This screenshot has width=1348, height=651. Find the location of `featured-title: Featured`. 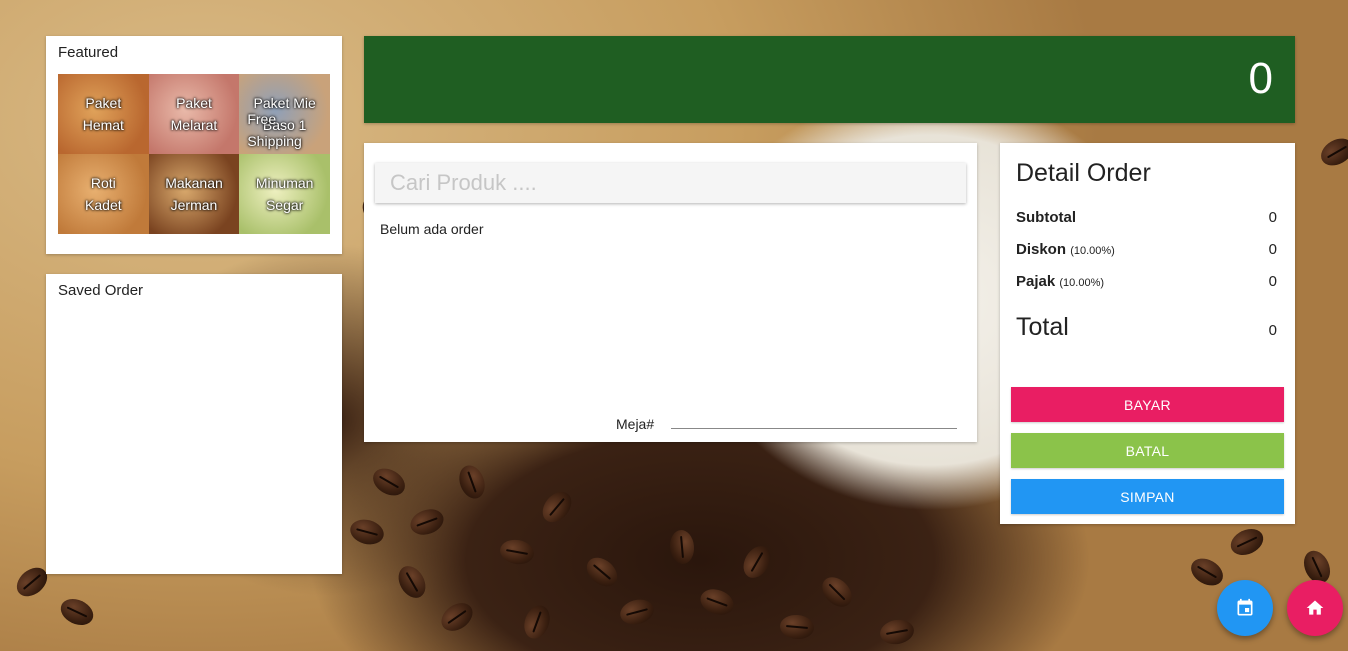

featured-title: Featured is located at coordinates (88, 52).